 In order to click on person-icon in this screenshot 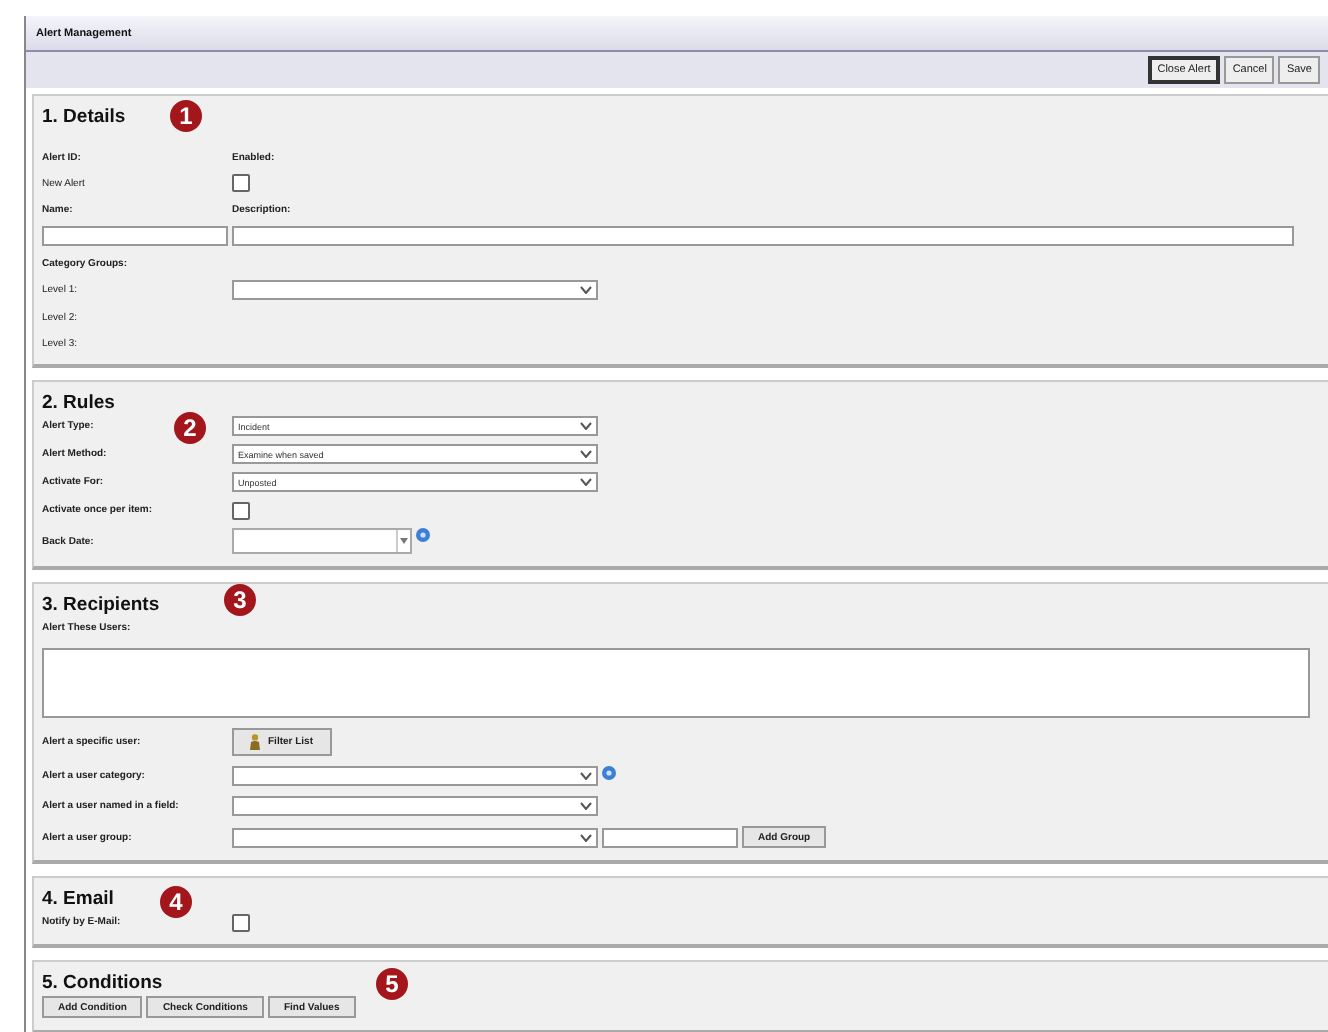, I will do `click(255, 742)`.